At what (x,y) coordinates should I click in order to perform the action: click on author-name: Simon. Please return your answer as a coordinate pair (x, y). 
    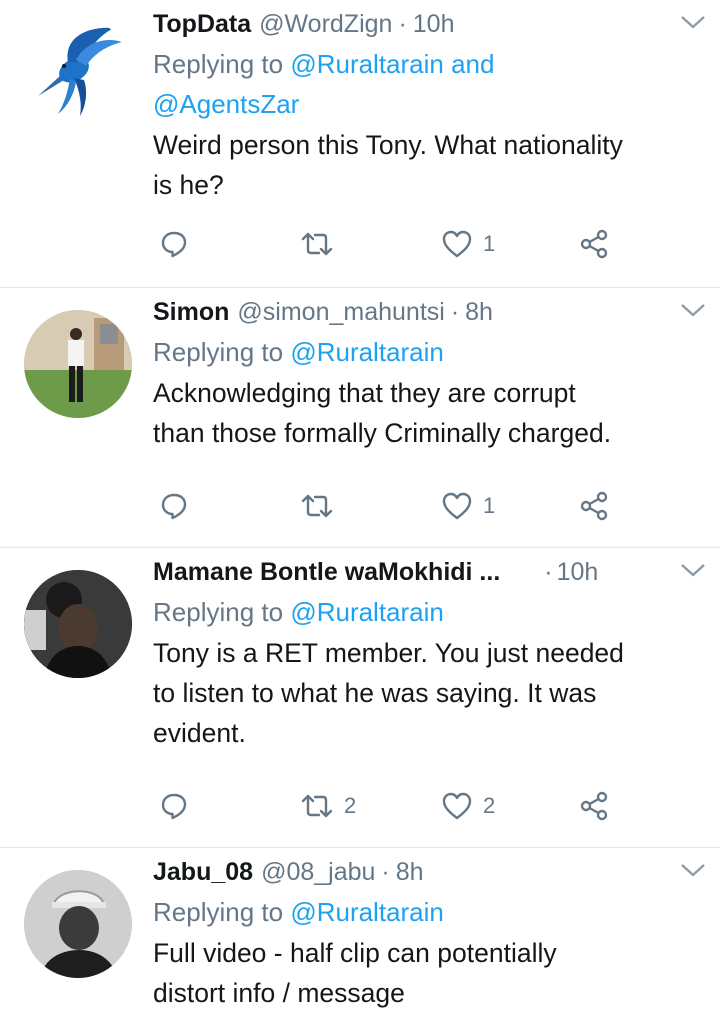
    Looking at the image, I should click on (191, 312).